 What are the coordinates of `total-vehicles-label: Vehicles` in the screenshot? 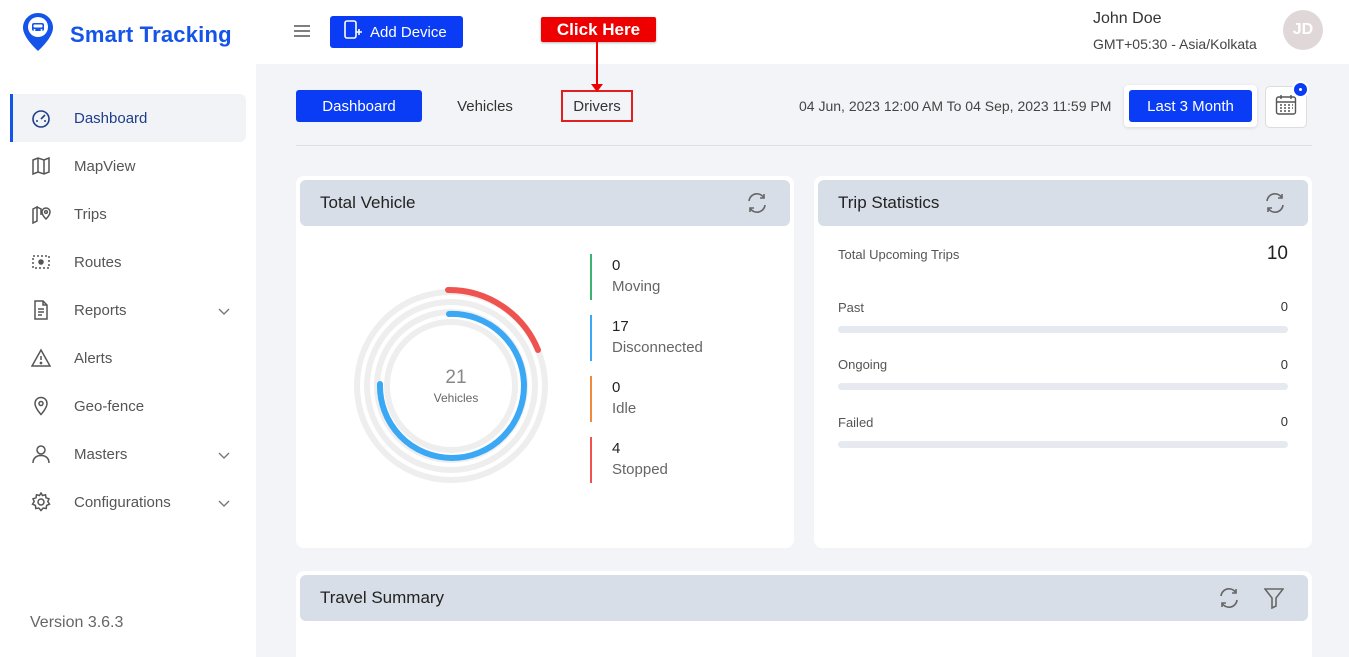 It's located at (456, 398).